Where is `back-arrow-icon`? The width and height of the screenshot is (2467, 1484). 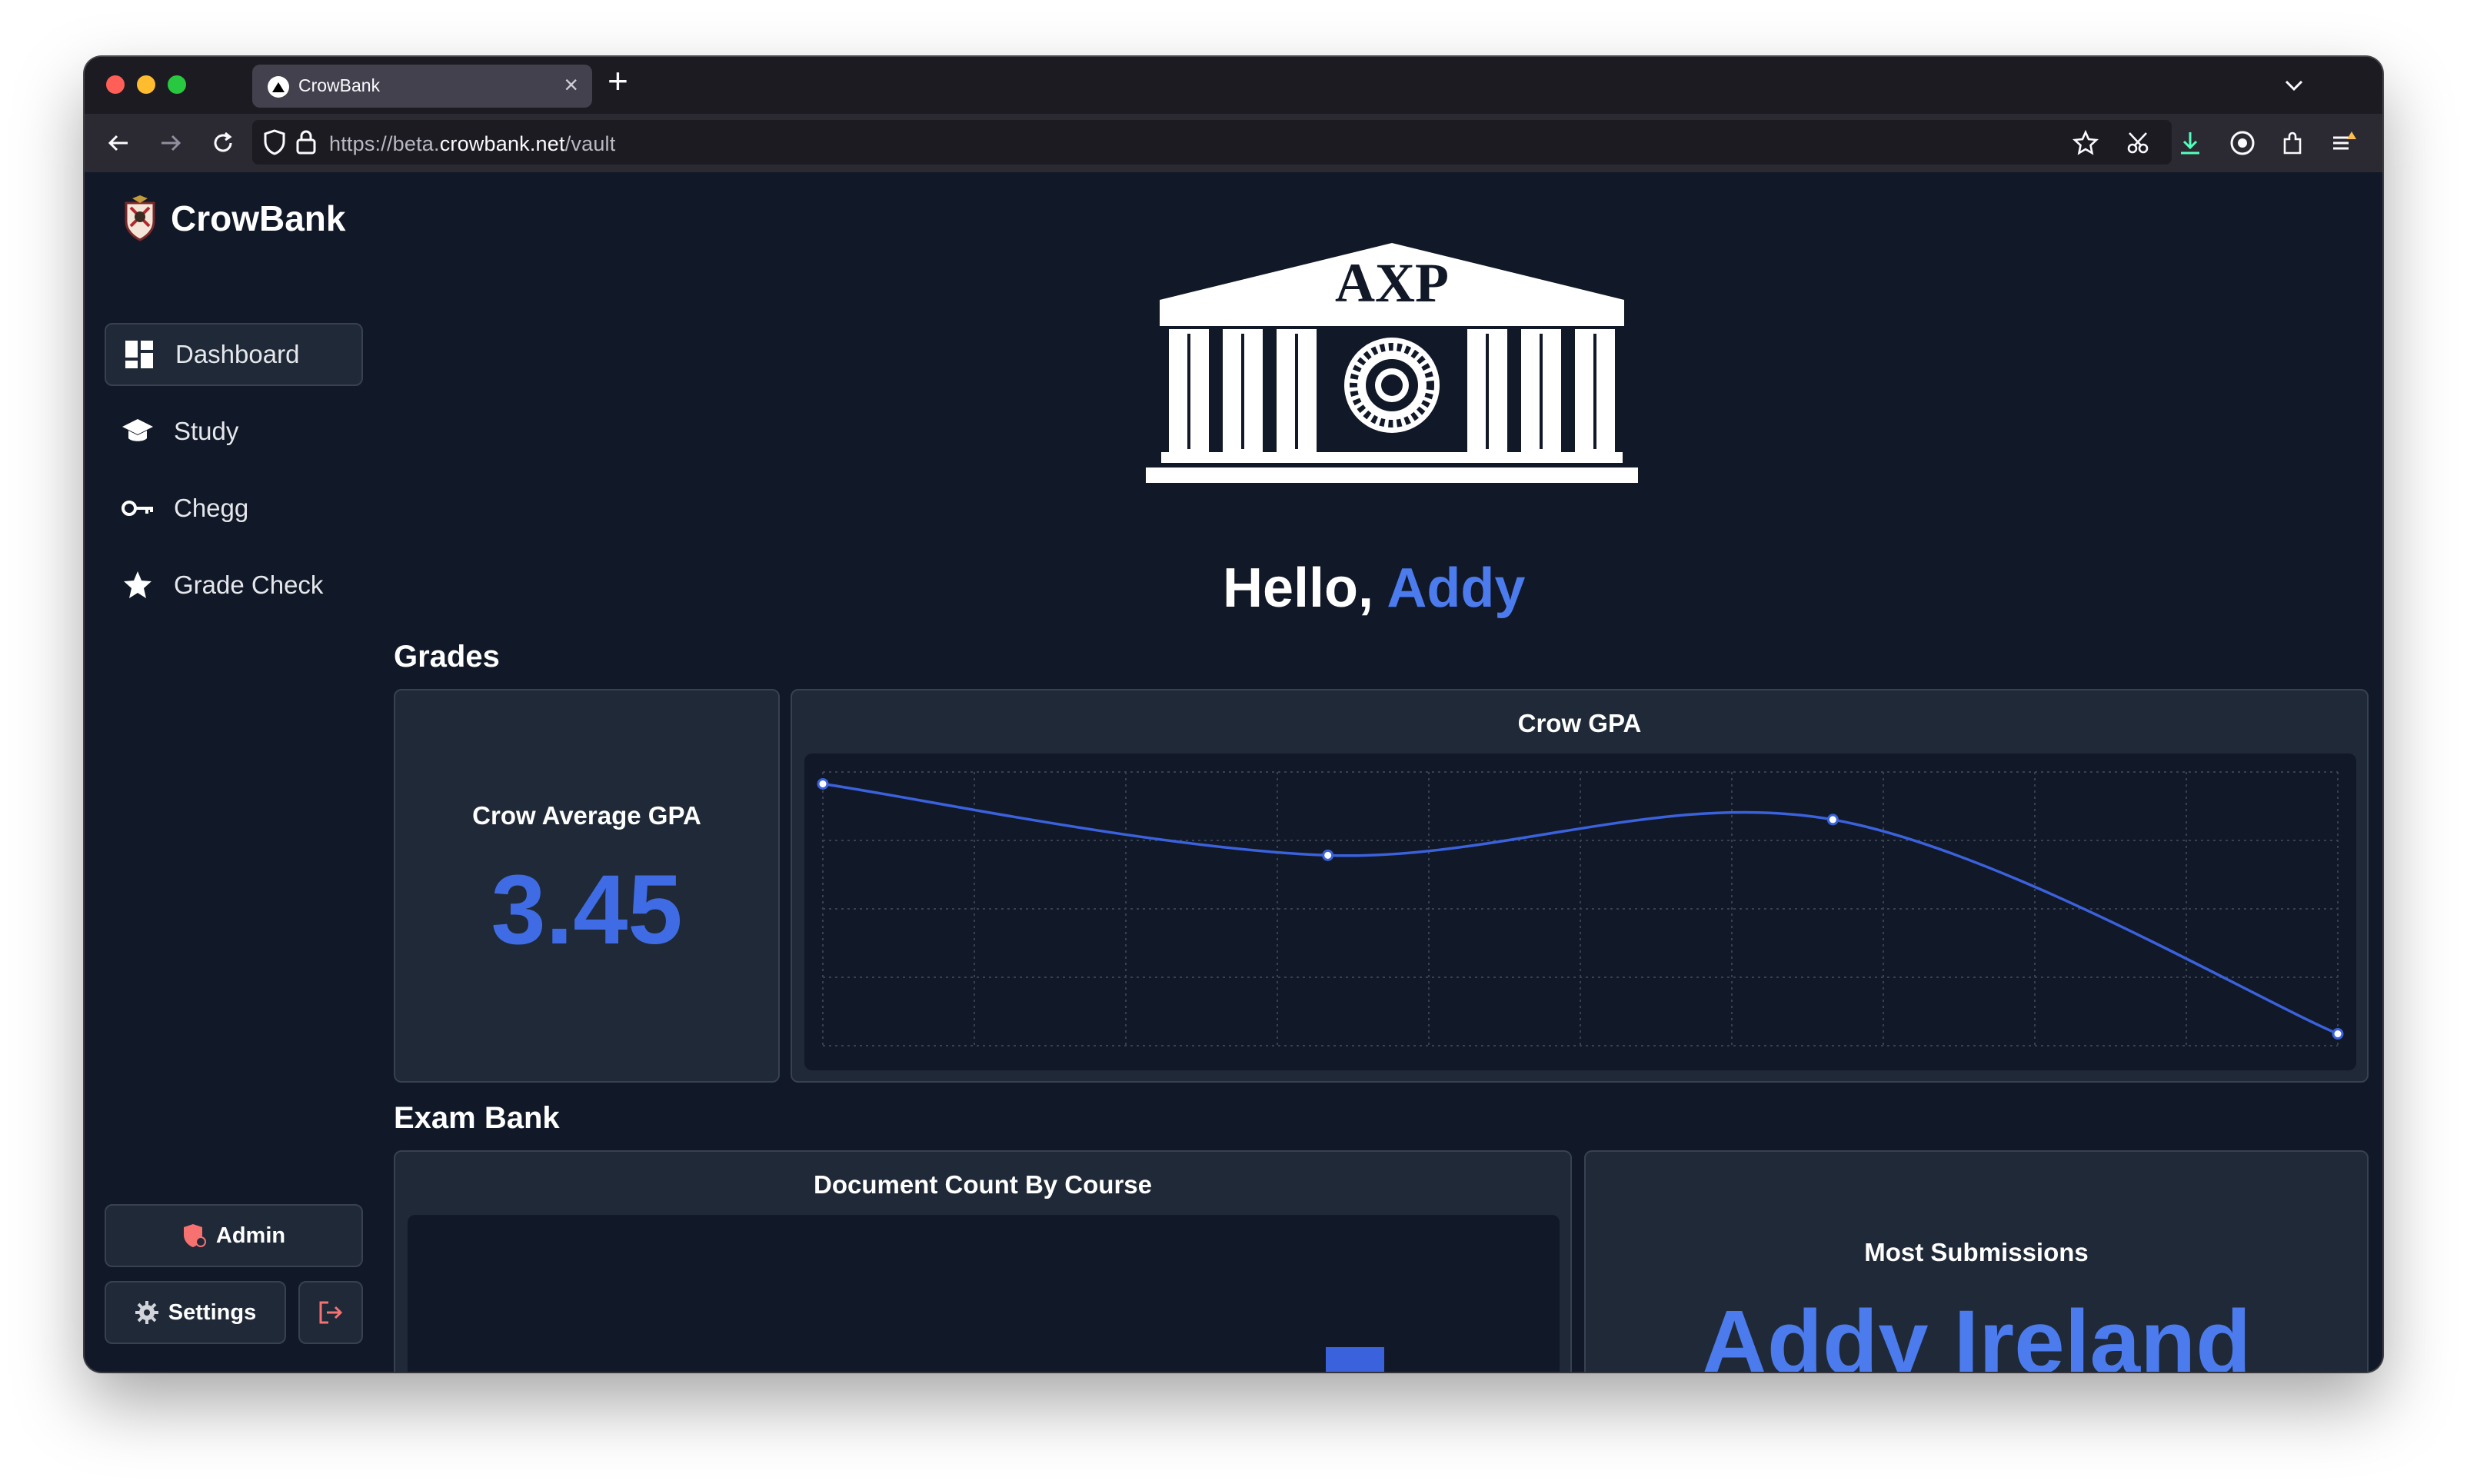
back-arrow-icon is located at coordinates (118, 143).